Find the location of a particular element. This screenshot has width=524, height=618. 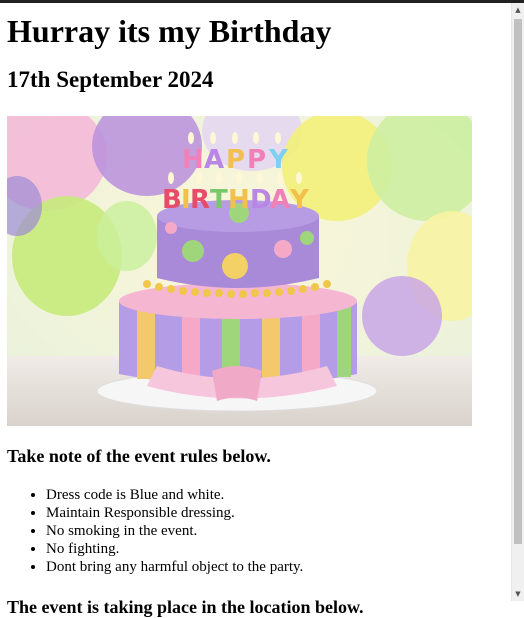

svg-text: B is located at coordinates (172, 200).